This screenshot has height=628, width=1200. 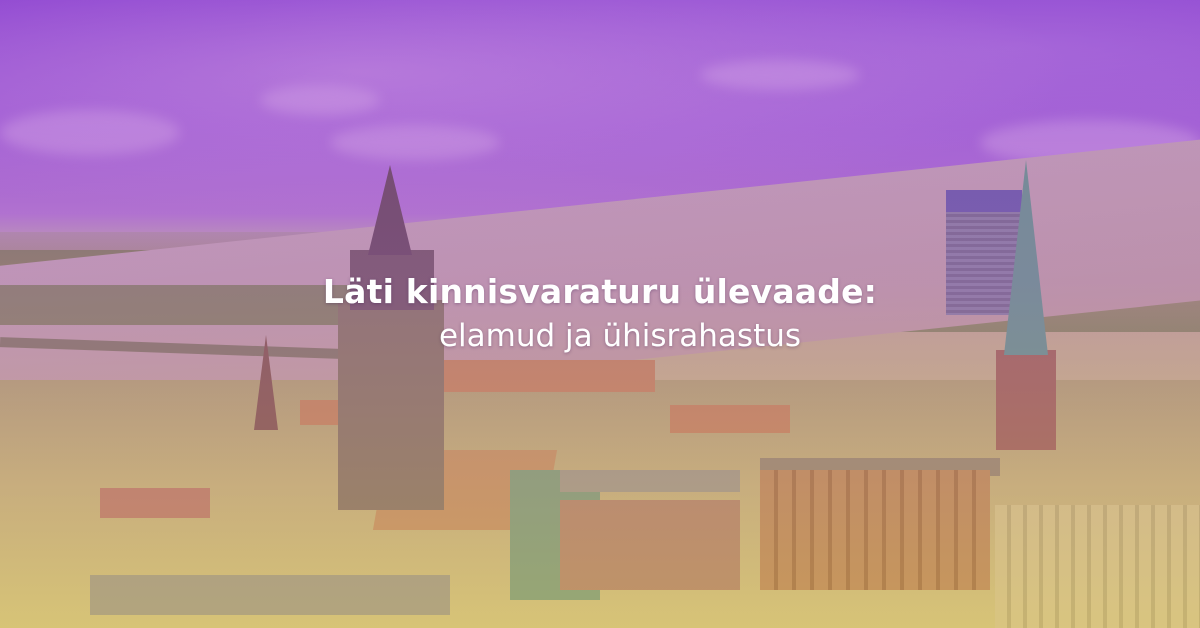 What do you see at coordinates (600, 291) in the screenshot?
I see `headline-title: Läti kinnisvaraturu ülevaade:` at bounding box center [600, 291].